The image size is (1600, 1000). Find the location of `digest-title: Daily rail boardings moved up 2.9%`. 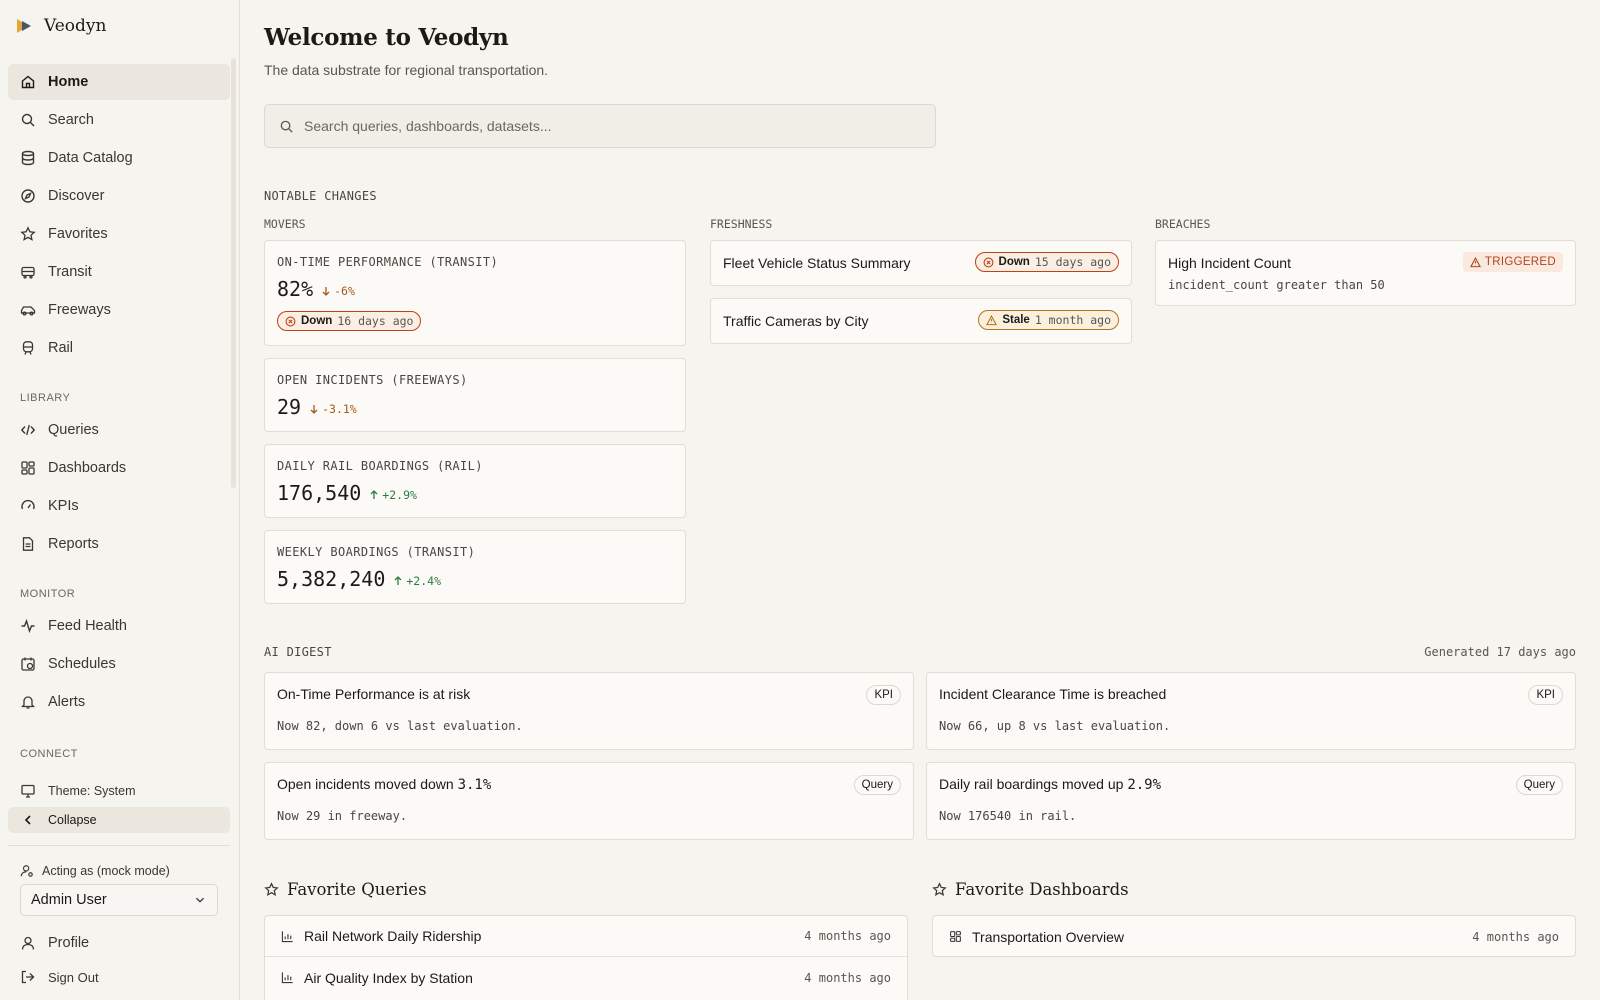

digest-title: Daily rail boardings moved up 2.9% is located at coordinates (1050, 784).